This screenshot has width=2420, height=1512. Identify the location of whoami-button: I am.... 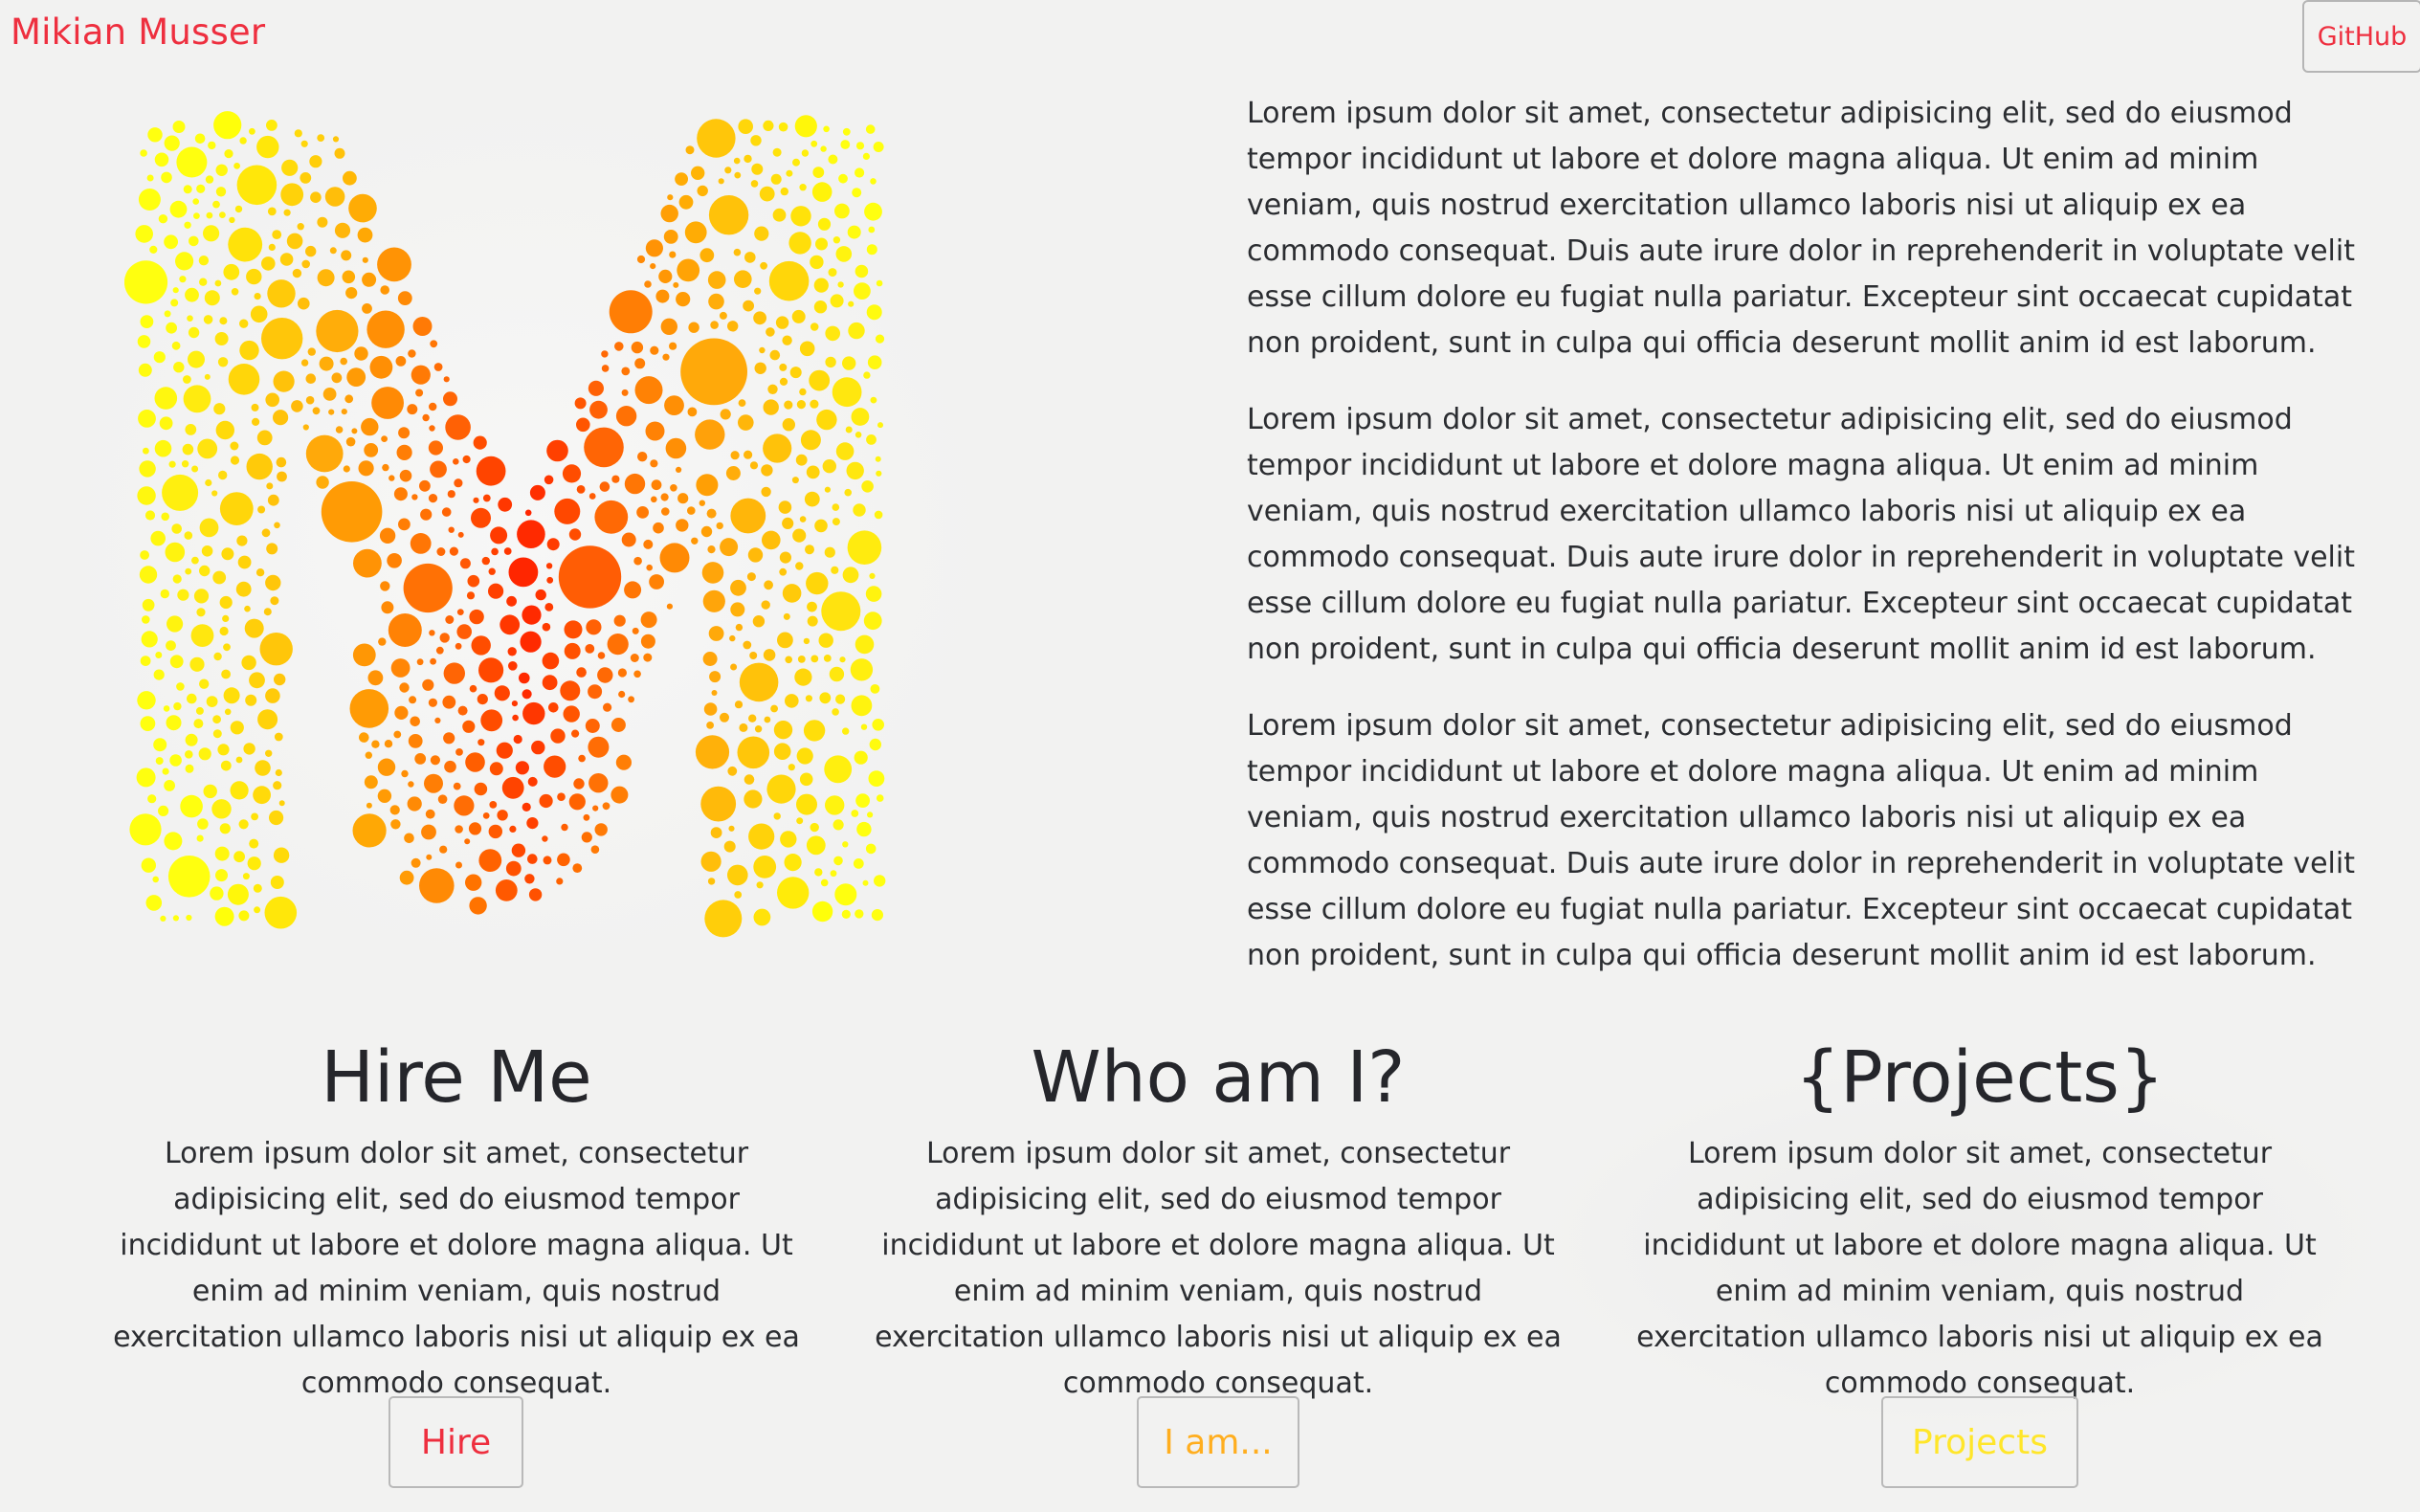
(1218, 1442).